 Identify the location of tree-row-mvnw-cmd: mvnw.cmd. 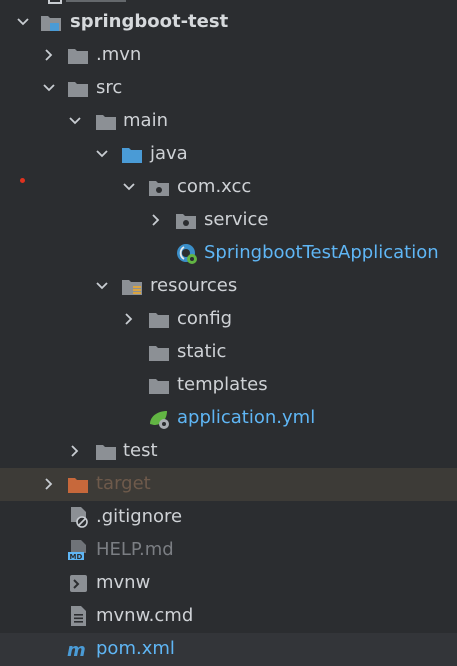
(228, 616).